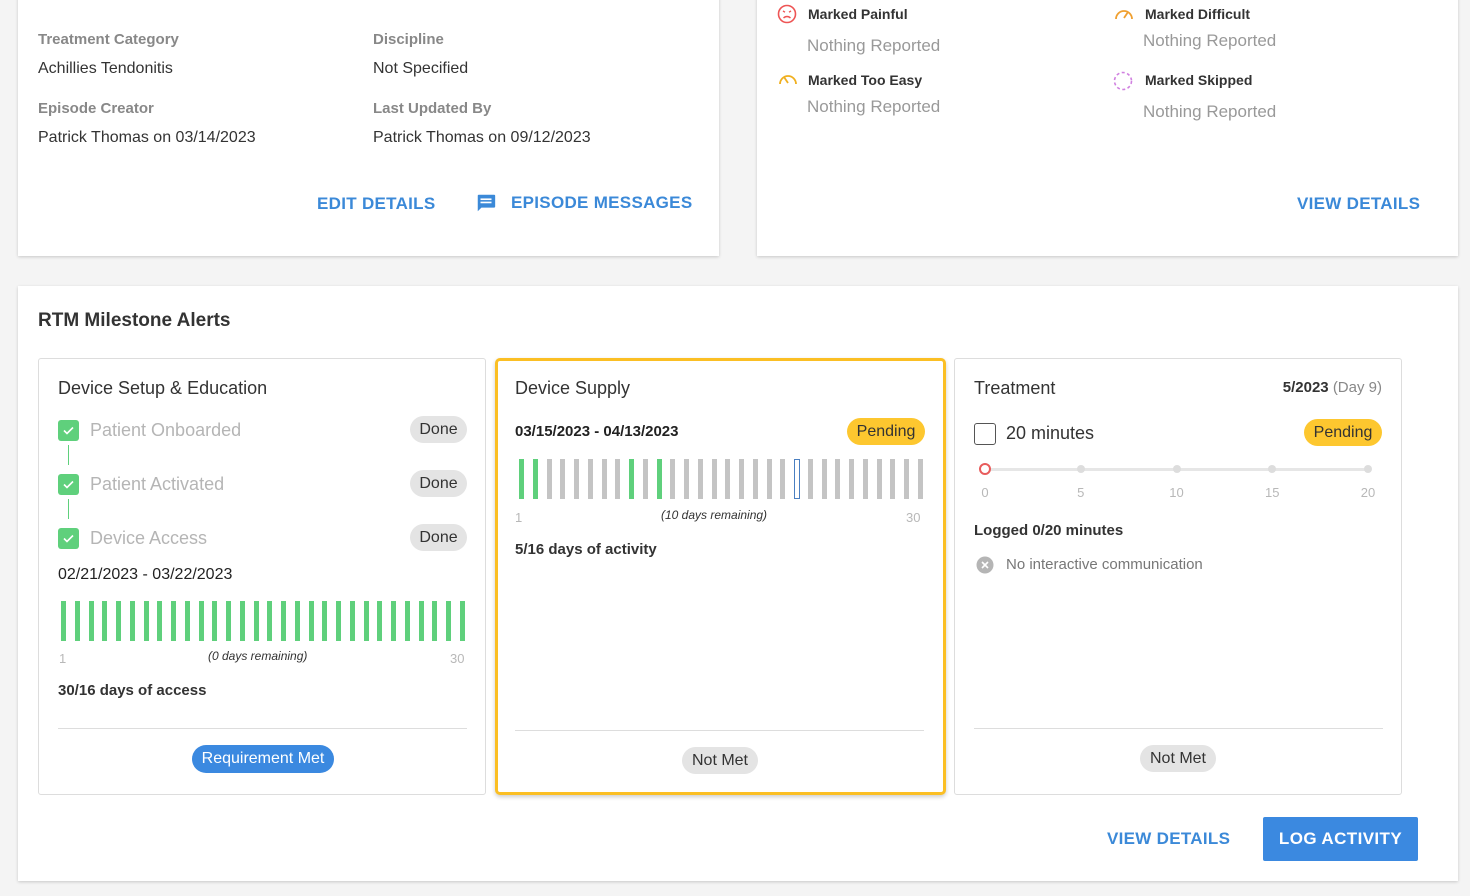  I want to click on setup-days-remaining: (0 days remaining), so click(258, 656).